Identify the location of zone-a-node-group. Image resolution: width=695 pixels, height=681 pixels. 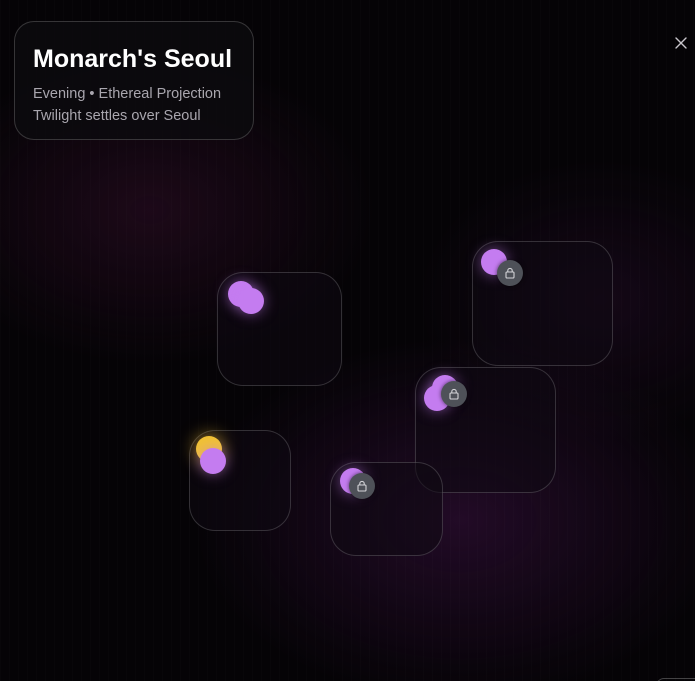
(246, 298).